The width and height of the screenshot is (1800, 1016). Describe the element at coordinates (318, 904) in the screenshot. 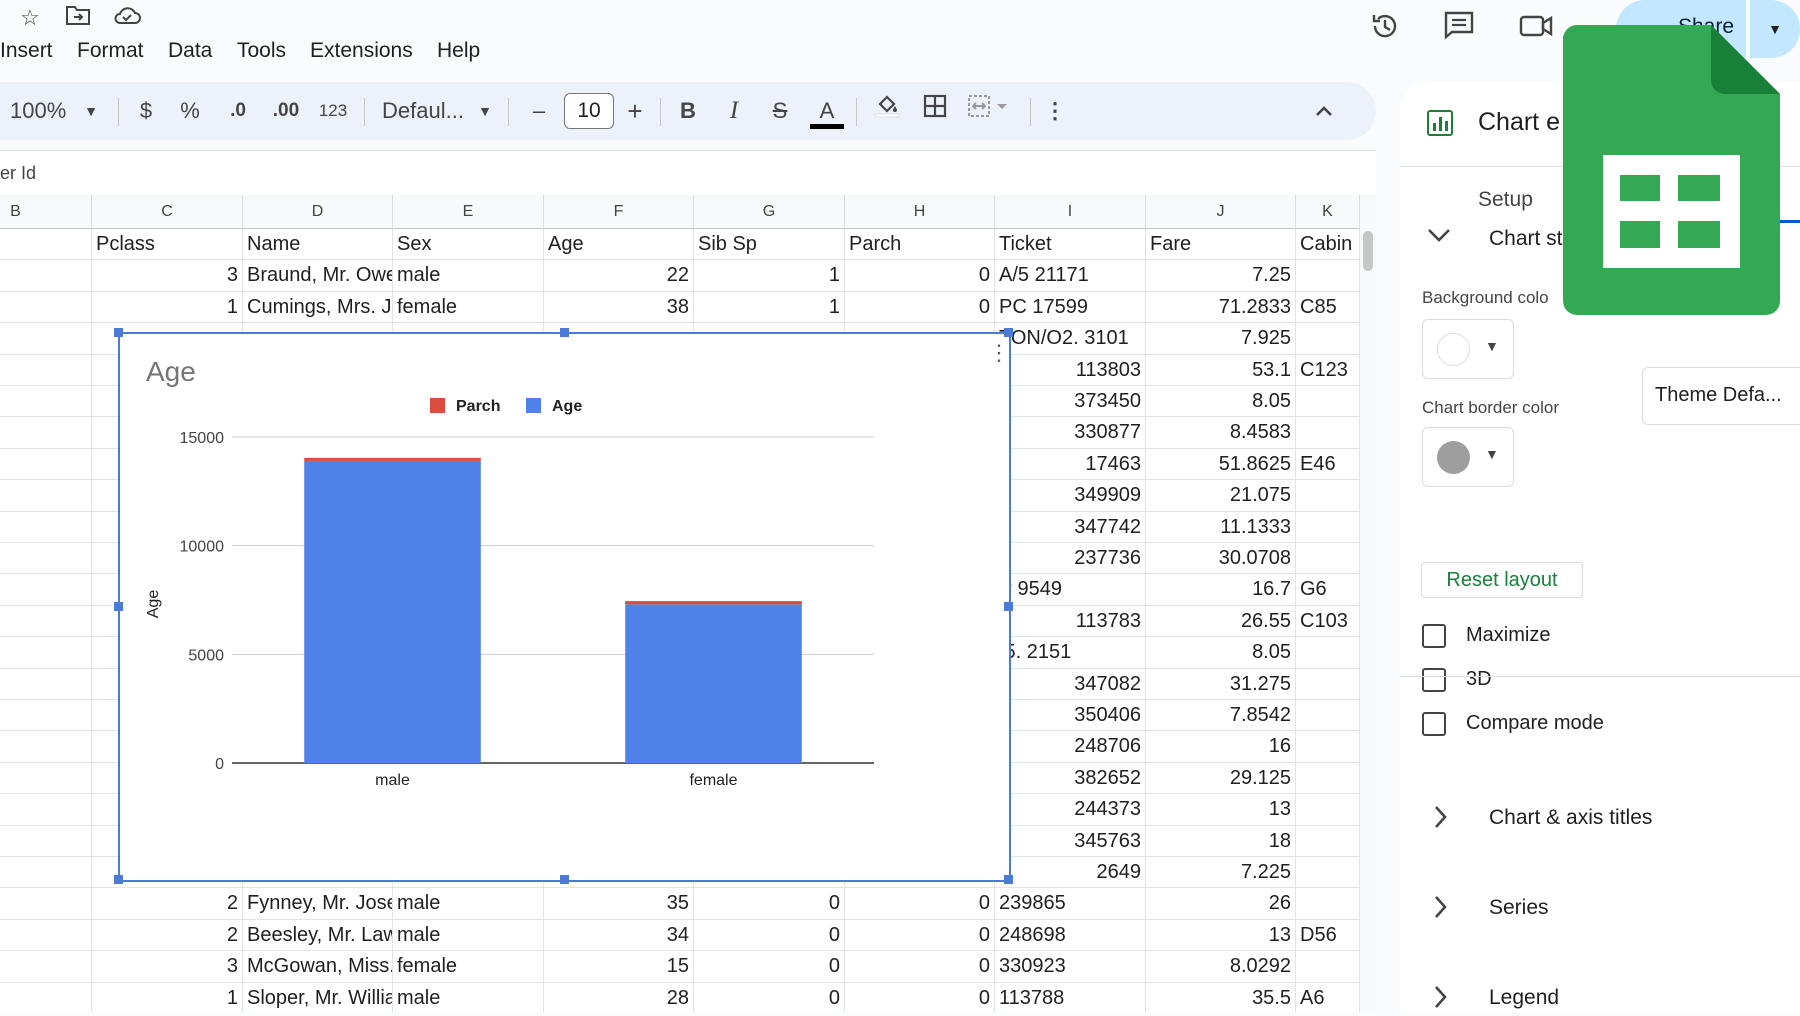

I see `table-cell: Fynney, Mr. Jose` at that location.